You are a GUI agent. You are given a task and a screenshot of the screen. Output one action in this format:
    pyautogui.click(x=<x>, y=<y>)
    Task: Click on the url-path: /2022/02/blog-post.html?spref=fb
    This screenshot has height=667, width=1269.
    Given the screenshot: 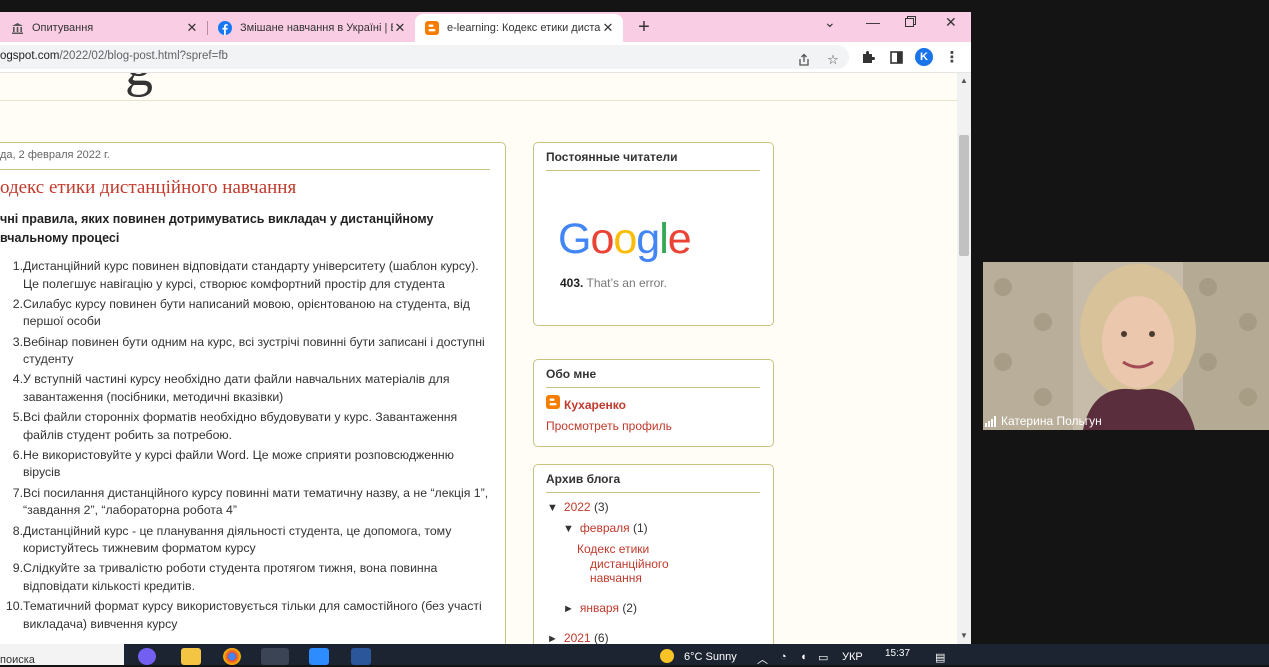 What is the action you would take?
    pyautogui.click(x=143, y=56)
    